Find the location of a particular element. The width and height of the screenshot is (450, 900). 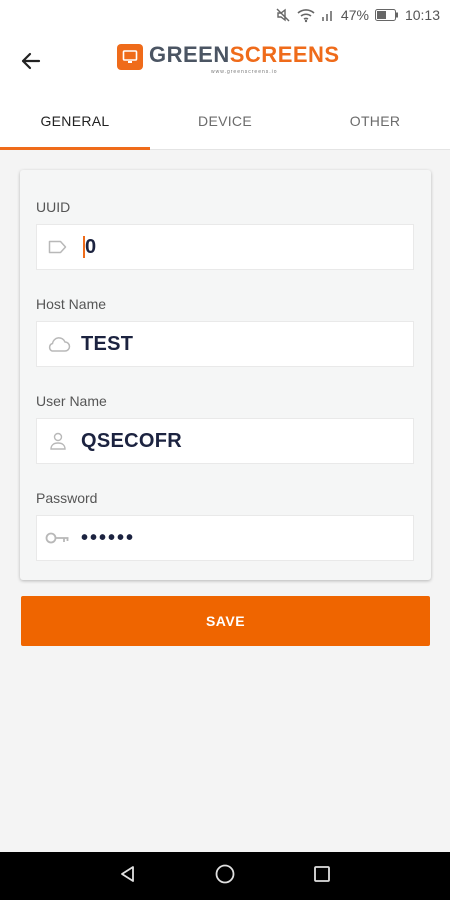

save-button: SAVE is located at coordinates (225, 621).